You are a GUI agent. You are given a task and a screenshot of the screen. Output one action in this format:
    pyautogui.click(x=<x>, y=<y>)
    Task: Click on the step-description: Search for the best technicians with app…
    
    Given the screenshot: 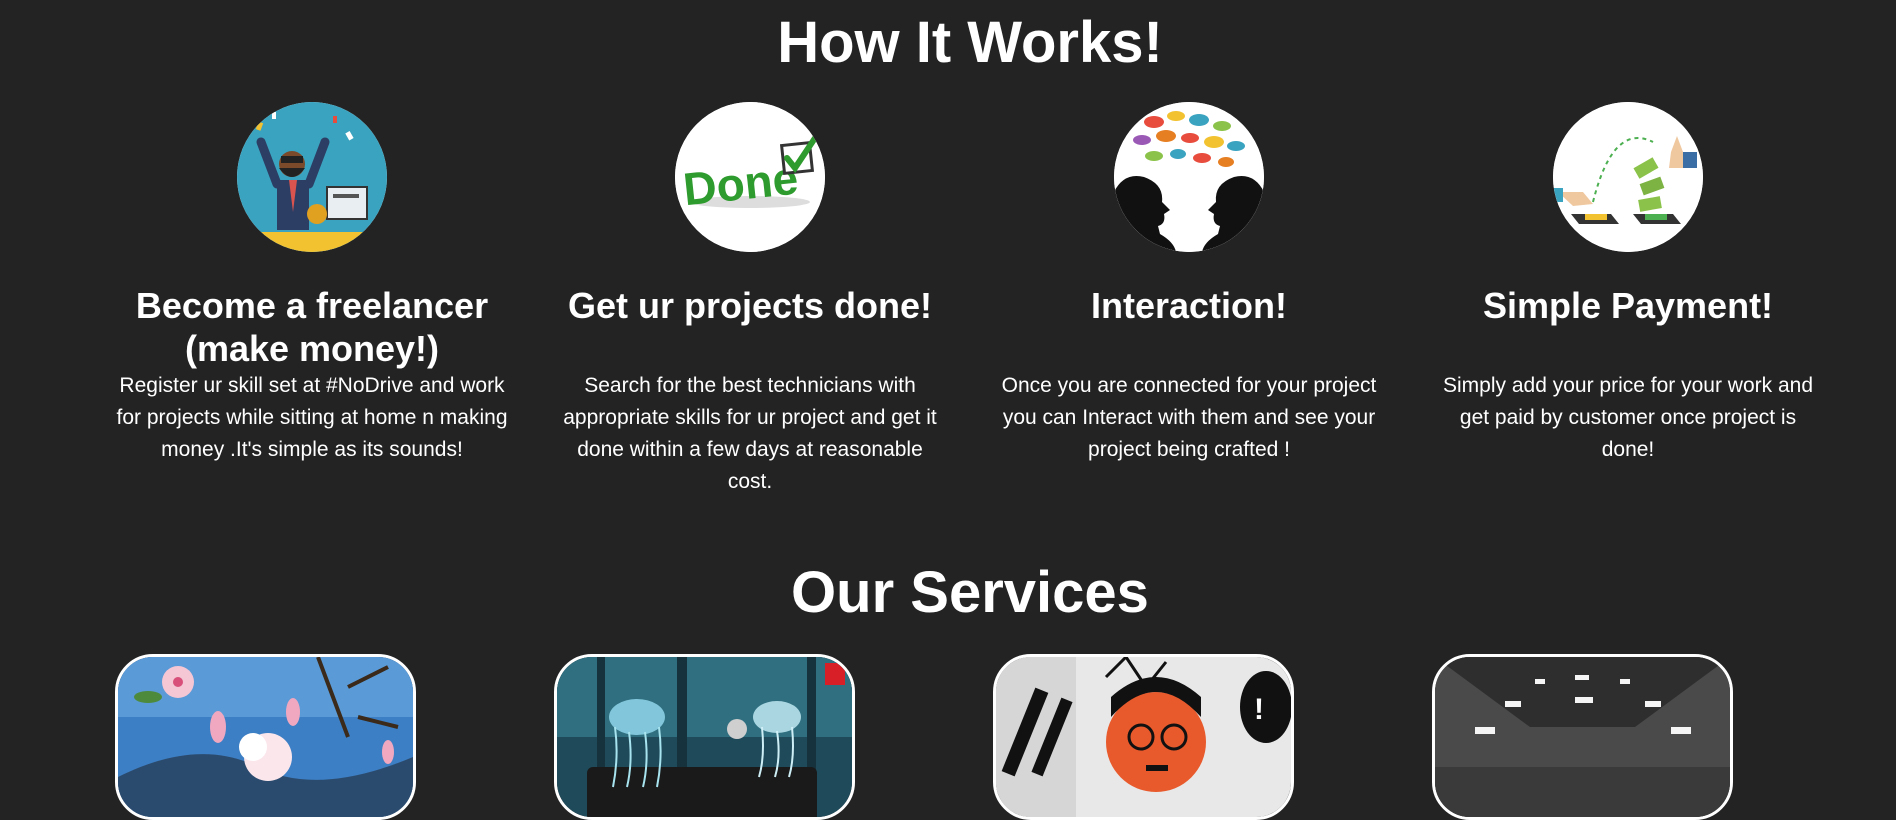 What is the action you would take?
    pyautogui.click(x=750, y=433)
    